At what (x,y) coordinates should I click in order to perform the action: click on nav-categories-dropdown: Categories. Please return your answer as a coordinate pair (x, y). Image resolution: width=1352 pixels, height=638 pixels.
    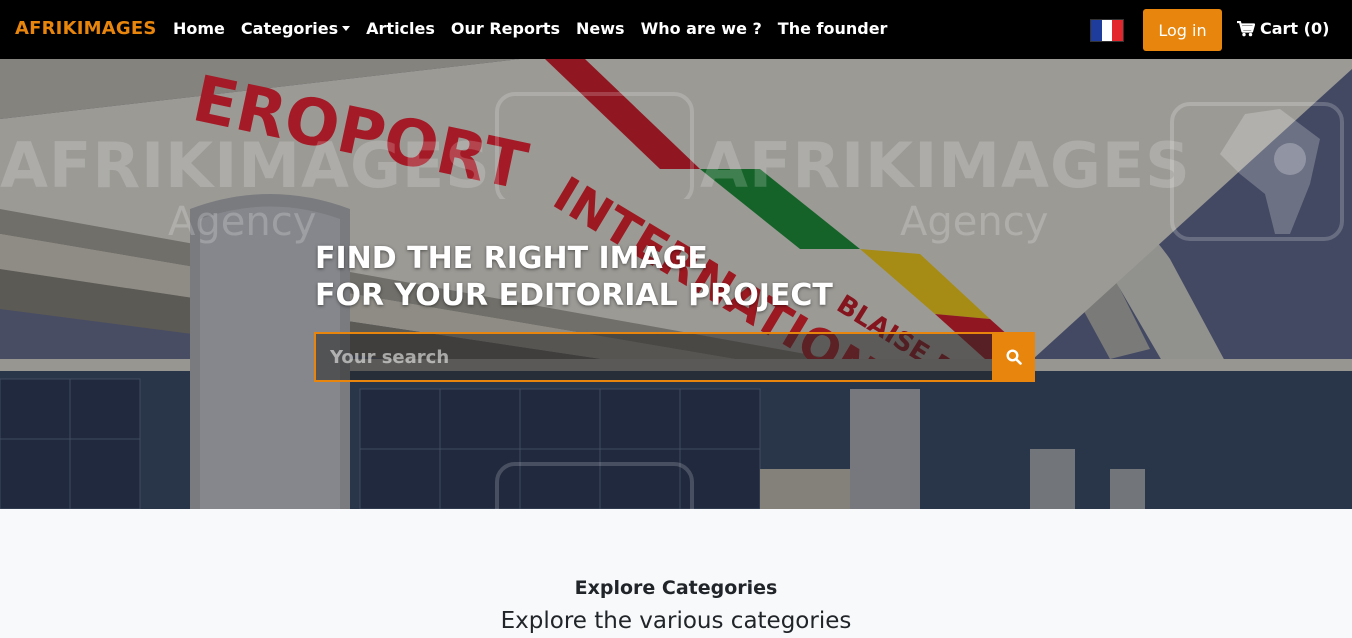
    Looking at the image, I should click on (295, 28).